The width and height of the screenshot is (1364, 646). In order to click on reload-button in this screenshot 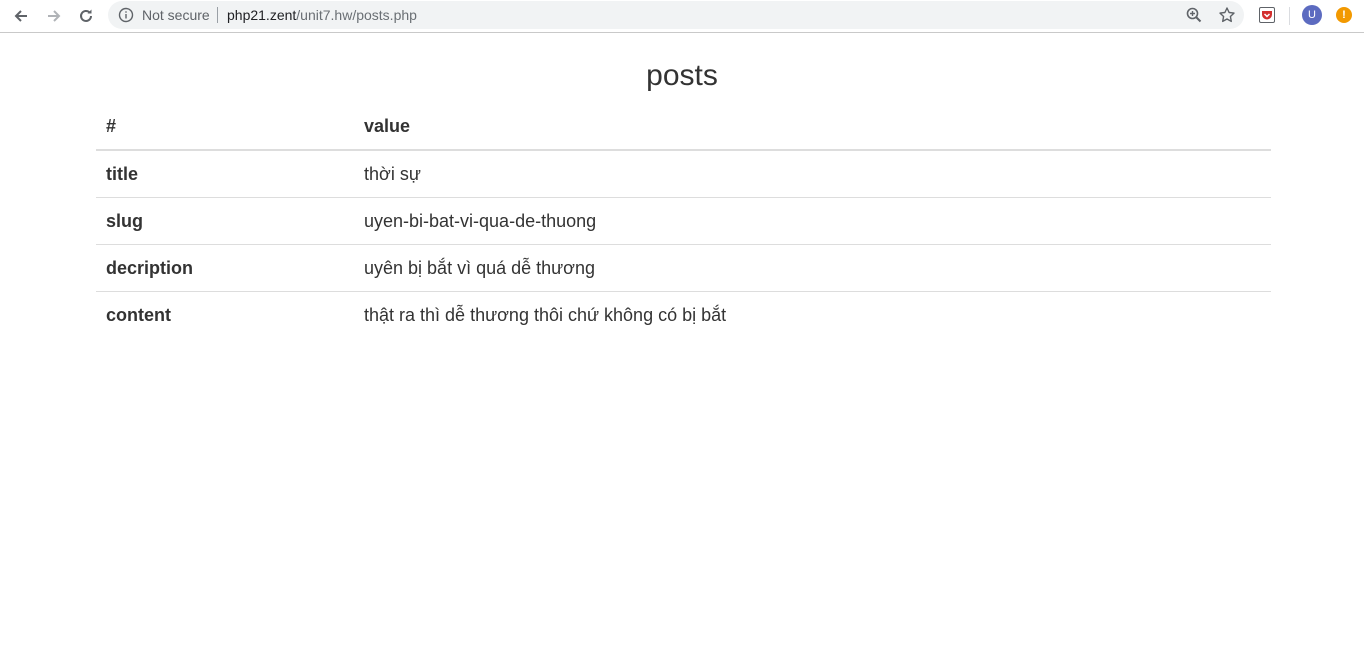, I will do `click(86, 16)`.